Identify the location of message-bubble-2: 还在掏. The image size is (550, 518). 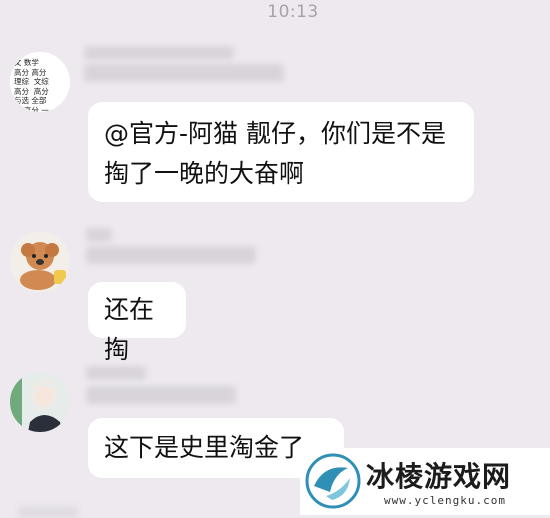
(137, 323).